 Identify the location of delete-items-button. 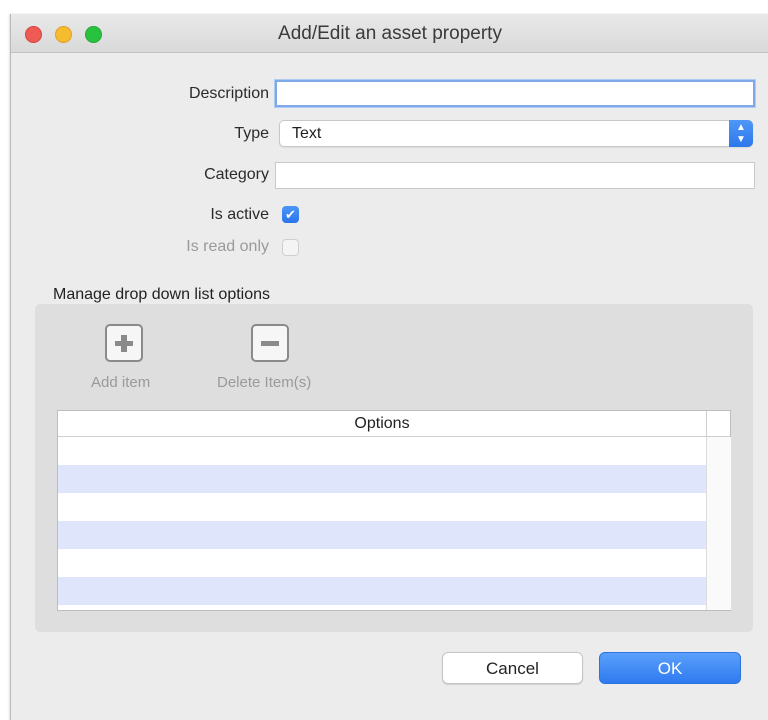
(270, 343).